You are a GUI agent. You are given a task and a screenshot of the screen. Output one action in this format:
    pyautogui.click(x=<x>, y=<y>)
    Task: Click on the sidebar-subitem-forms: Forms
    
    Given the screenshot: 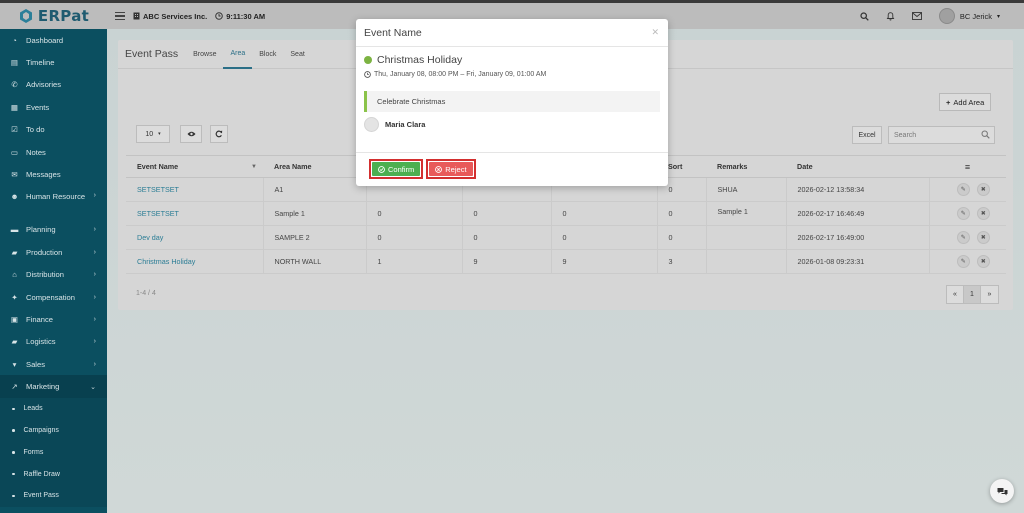 What is the action you would take?
    pyautogui.click(x=53, y=452)
    